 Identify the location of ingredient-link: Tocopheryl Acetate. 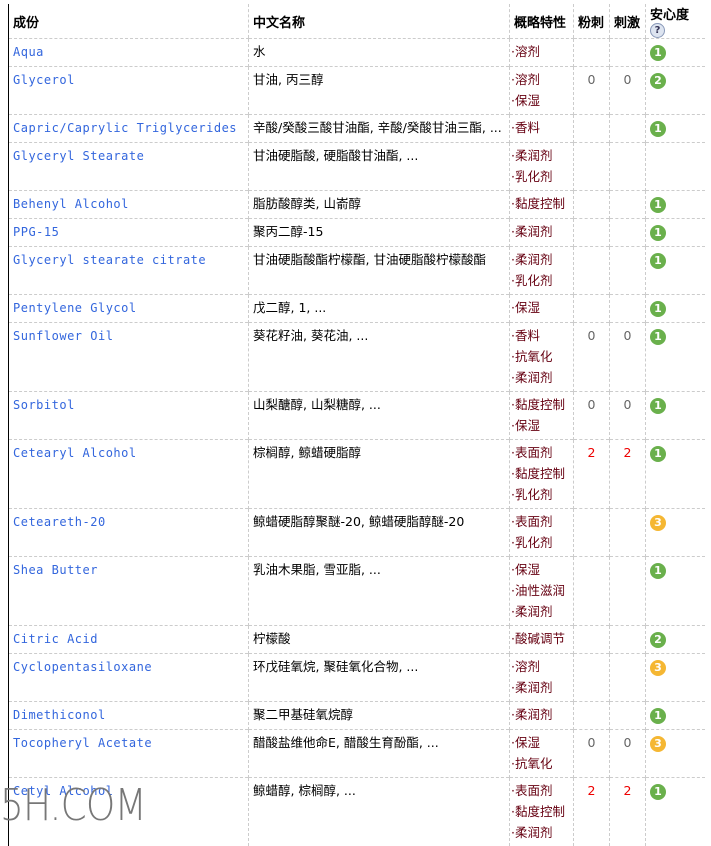
(82, 743).